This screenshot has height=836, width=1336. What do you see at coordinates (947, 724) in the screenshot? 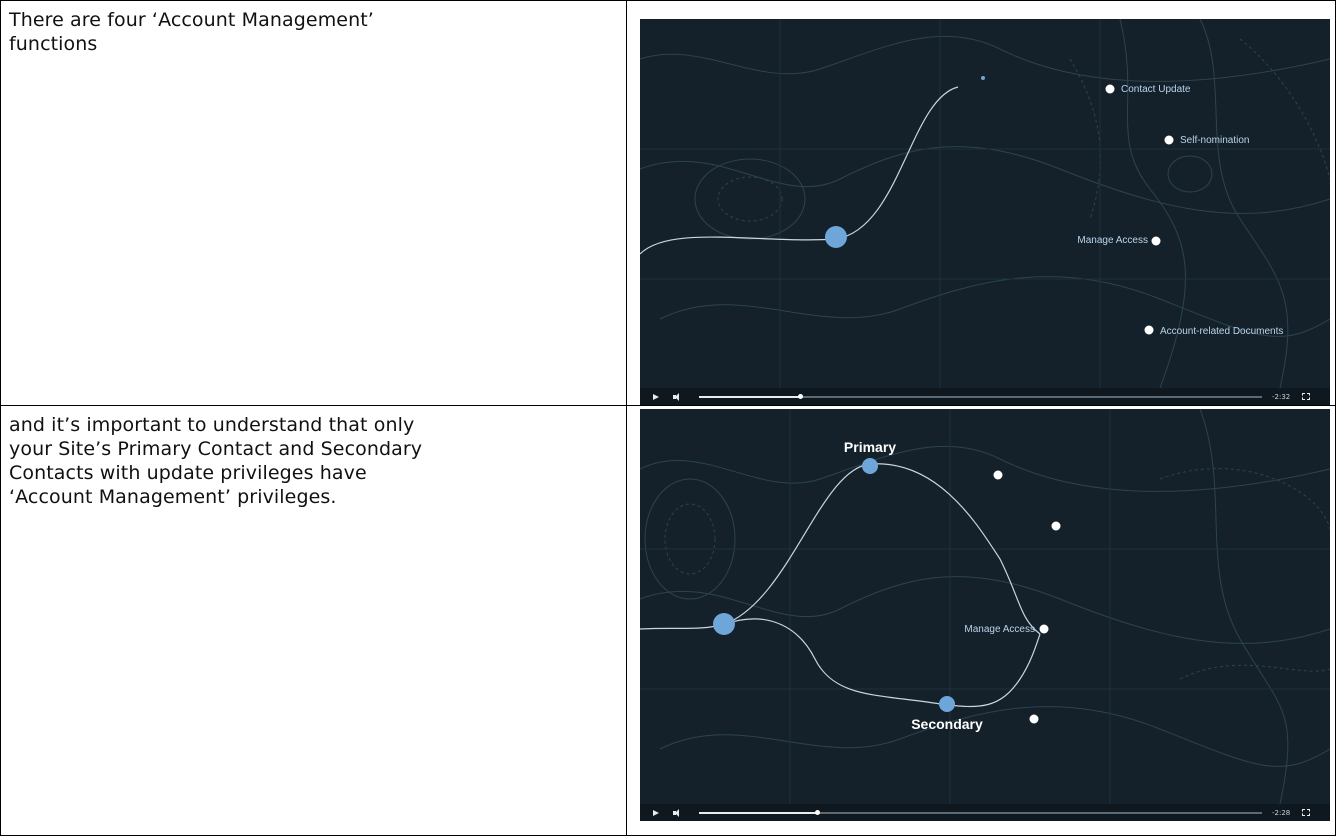
I see `label-secondary: Secondary` at bounding box center [947, 724].